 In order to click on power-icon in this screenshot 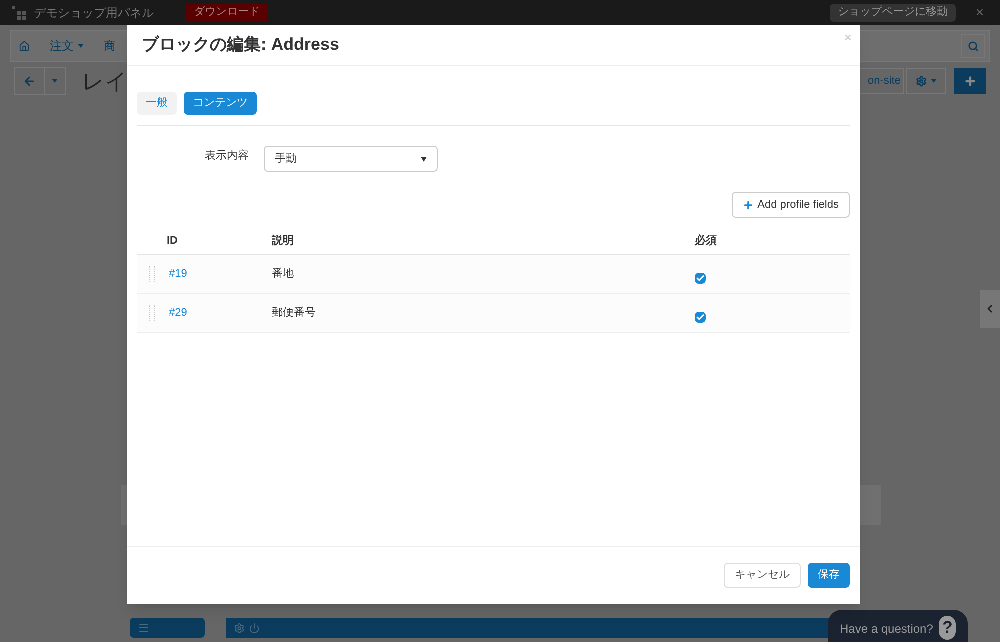, I will do `click(254, 628)`.